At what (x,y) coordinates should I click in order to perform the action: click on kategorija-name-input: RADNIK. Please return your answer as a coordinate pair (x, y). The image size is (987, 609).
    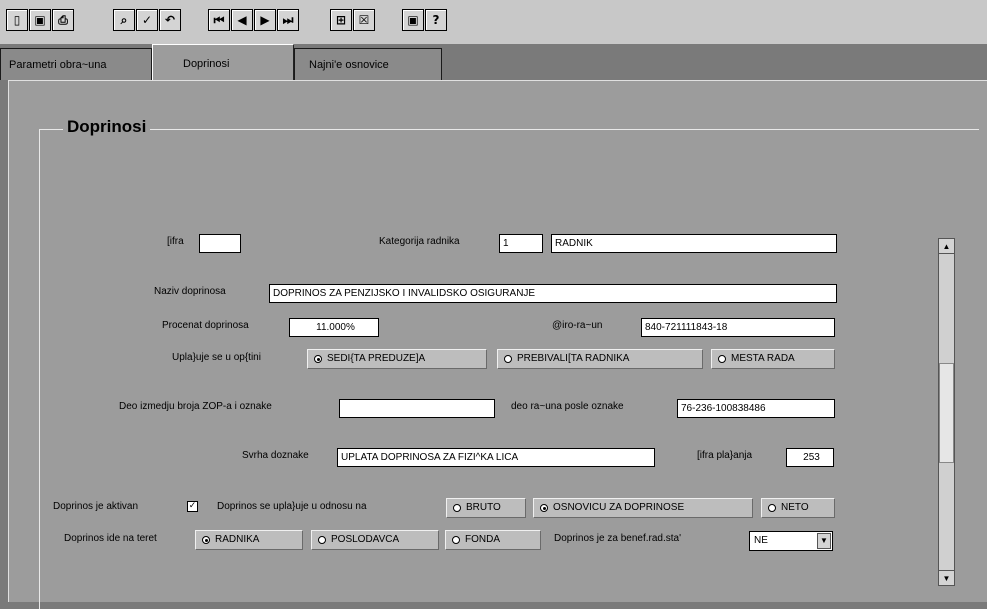
    Looking at the image, I should click on (694, 243).